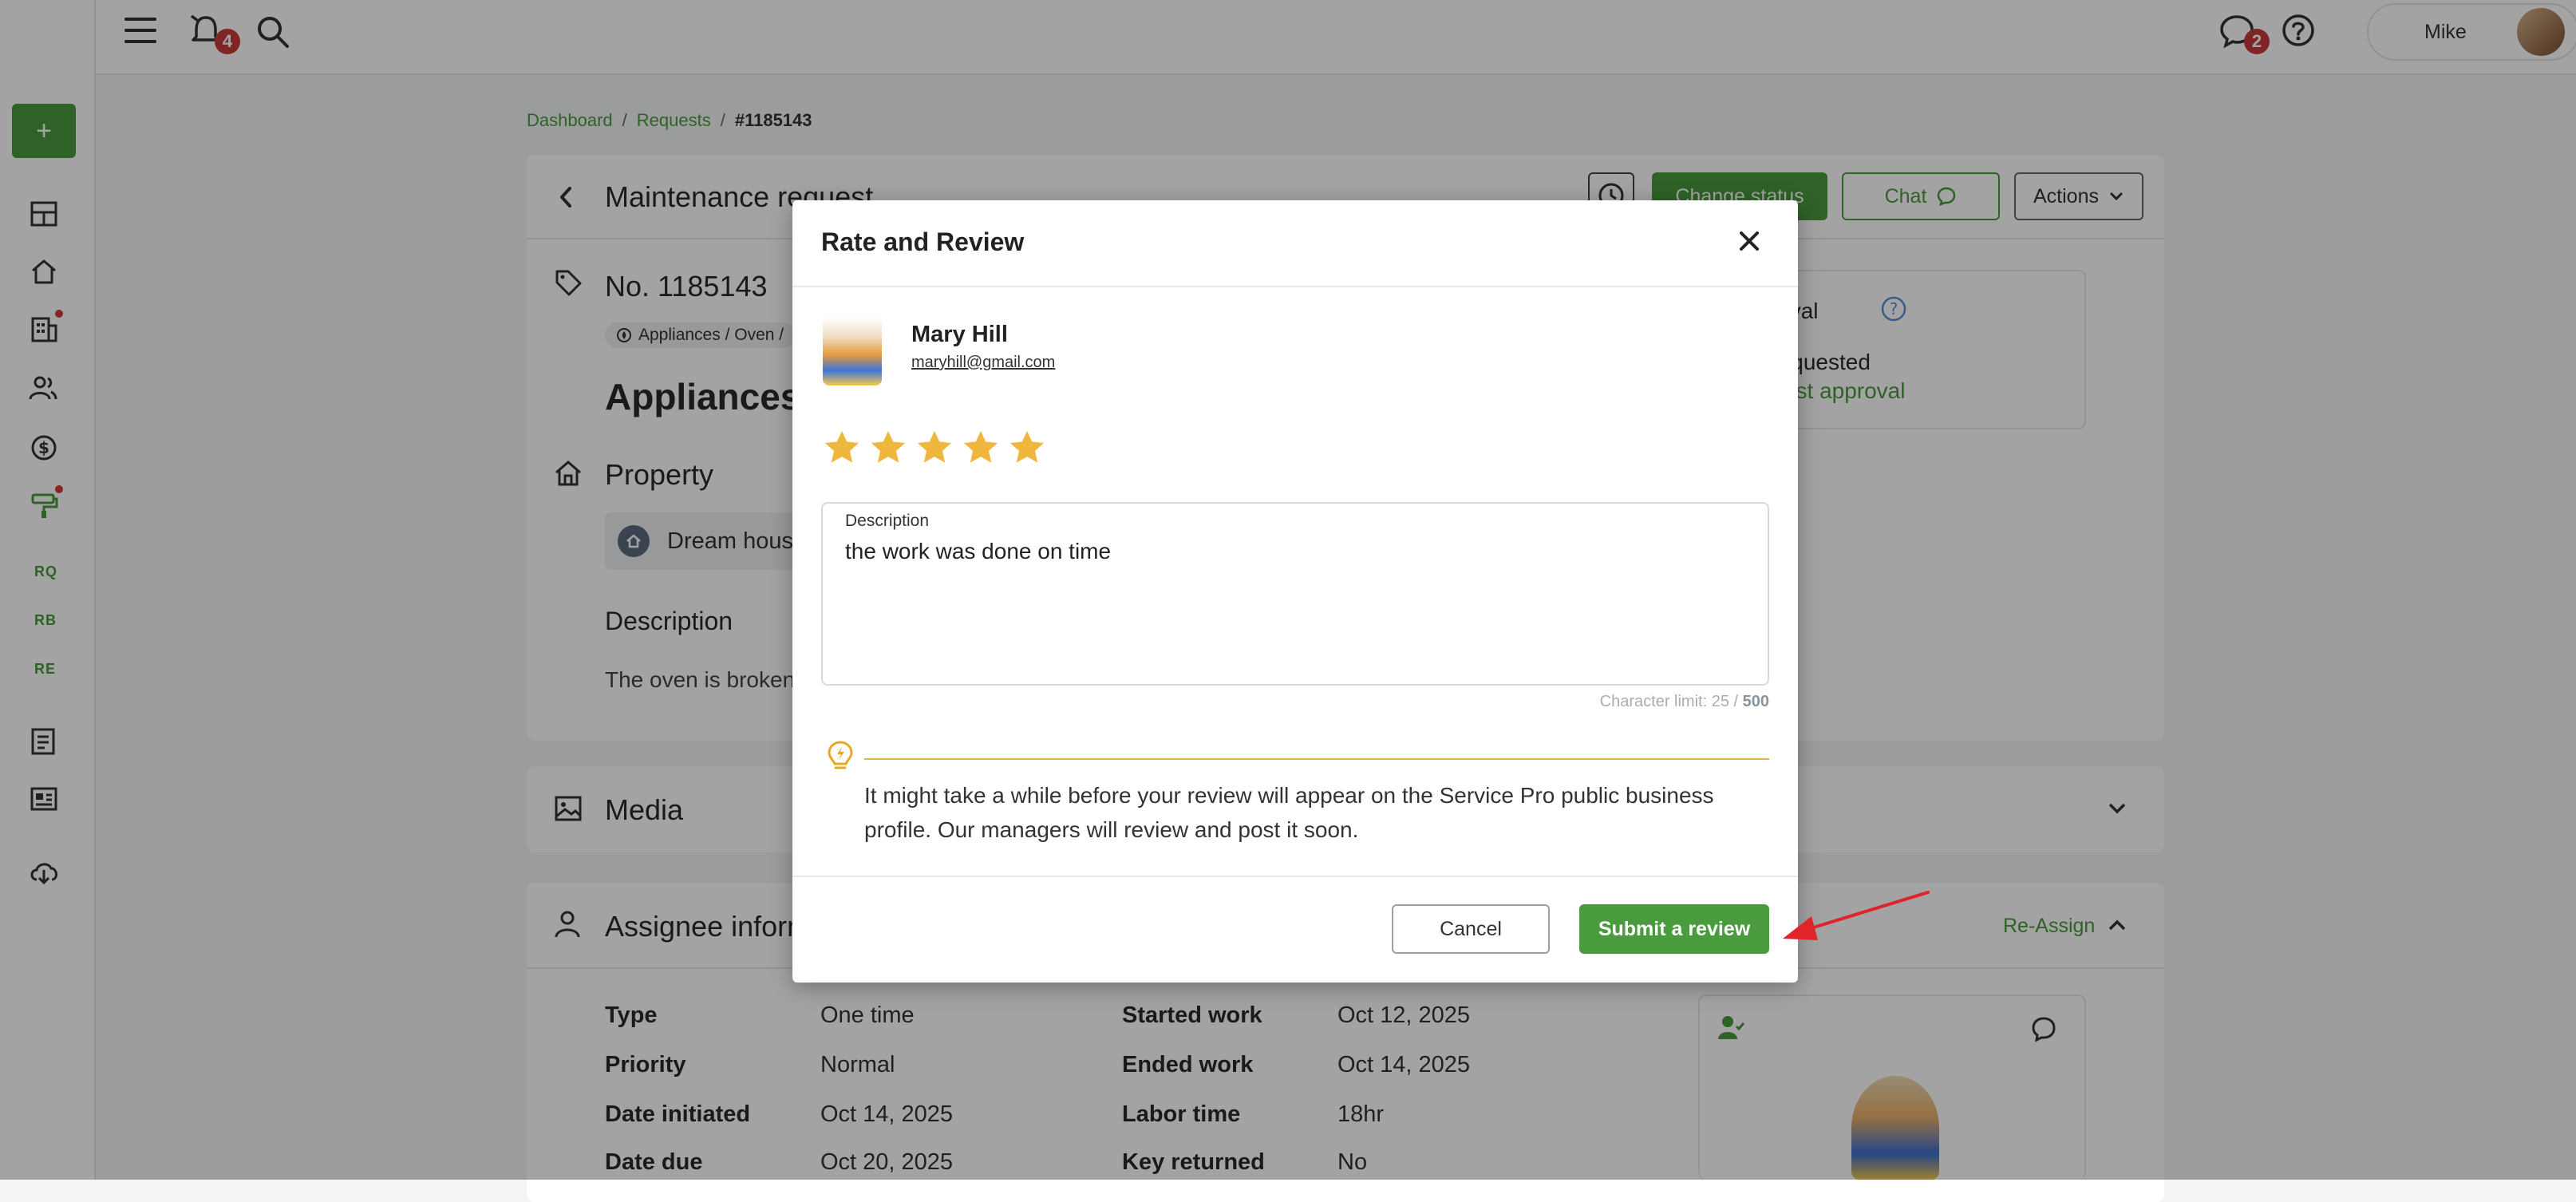  What do you see at coordinates (1471, 929) in the screenshot?
I see `cancel-button: Cancel` at bounding box center [1471, 929].